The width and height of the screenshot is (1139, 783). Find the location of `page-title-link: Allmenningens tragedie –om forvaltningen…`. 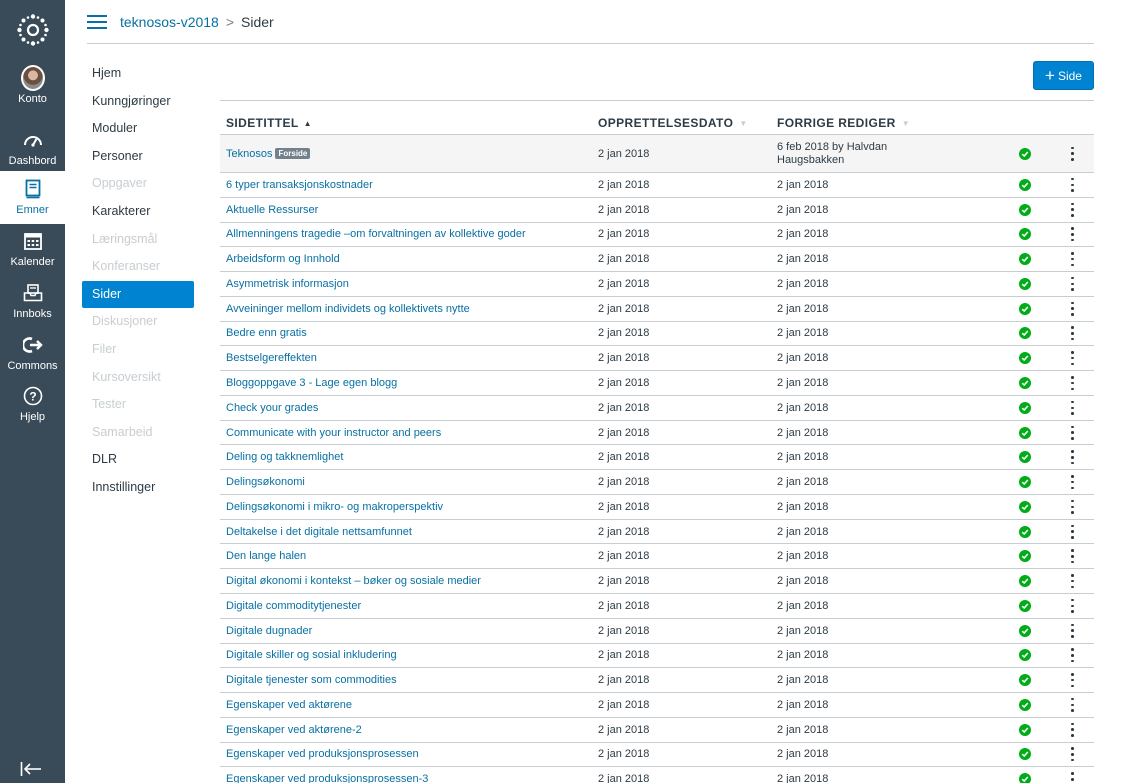

page-title-link: Allmenningens tragedie –om forvaltningen… is located at coordinates (376, 234).